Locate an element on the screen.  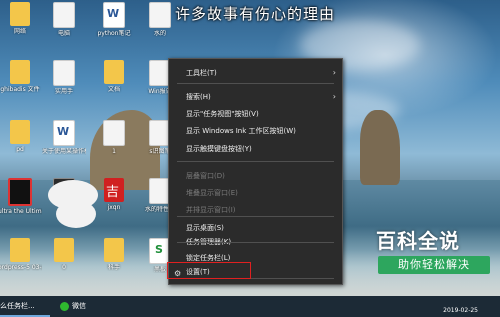
desktop-icon: 水的 is located at coordinates (160, 19).